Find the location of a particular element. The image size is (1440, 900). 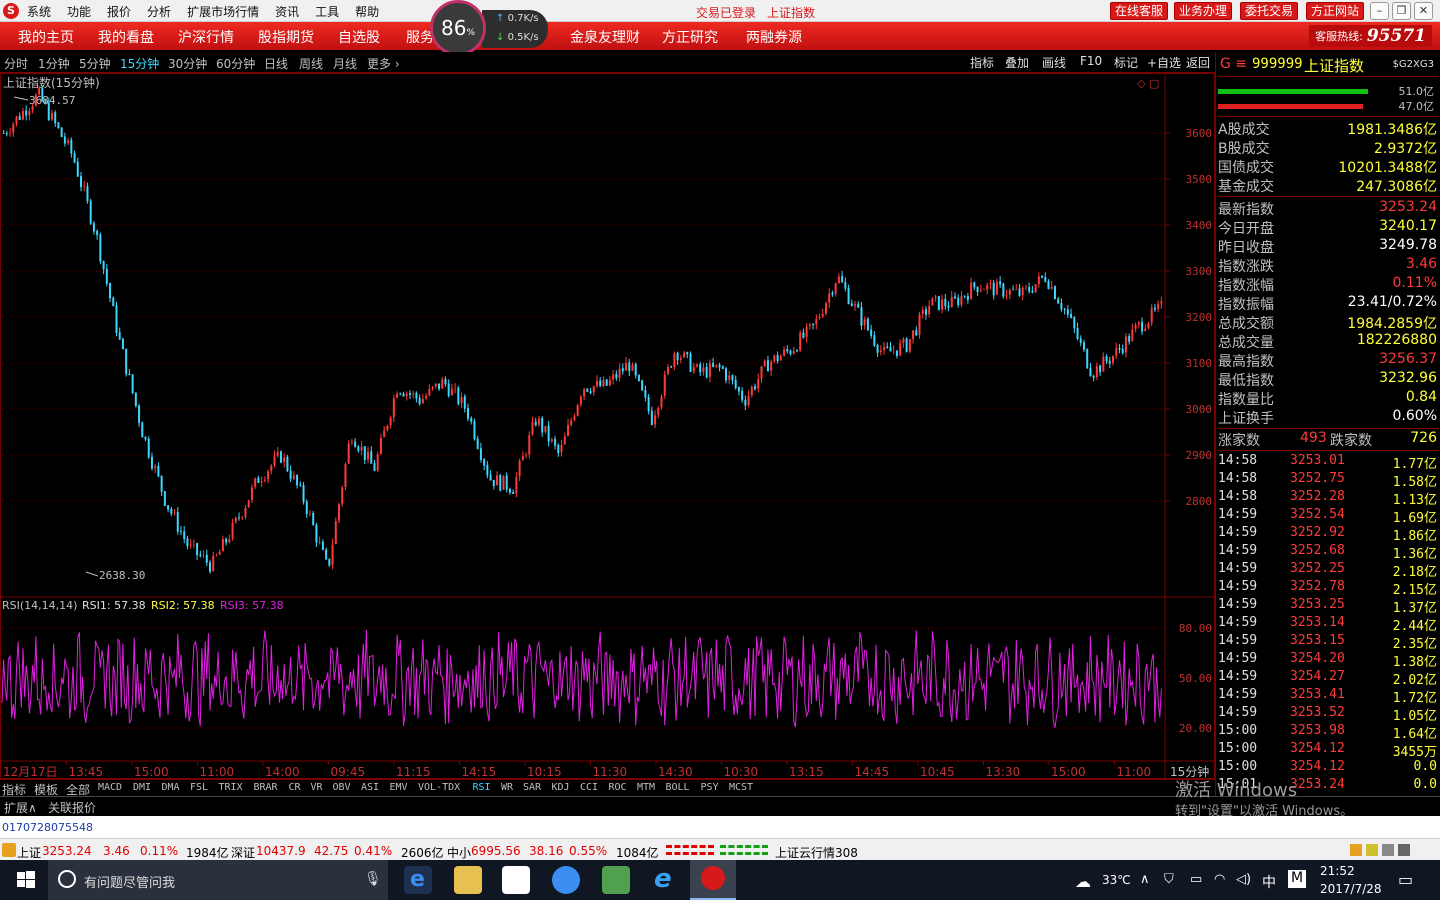

indicator-tab: VR is located at coordinates (317, 787).